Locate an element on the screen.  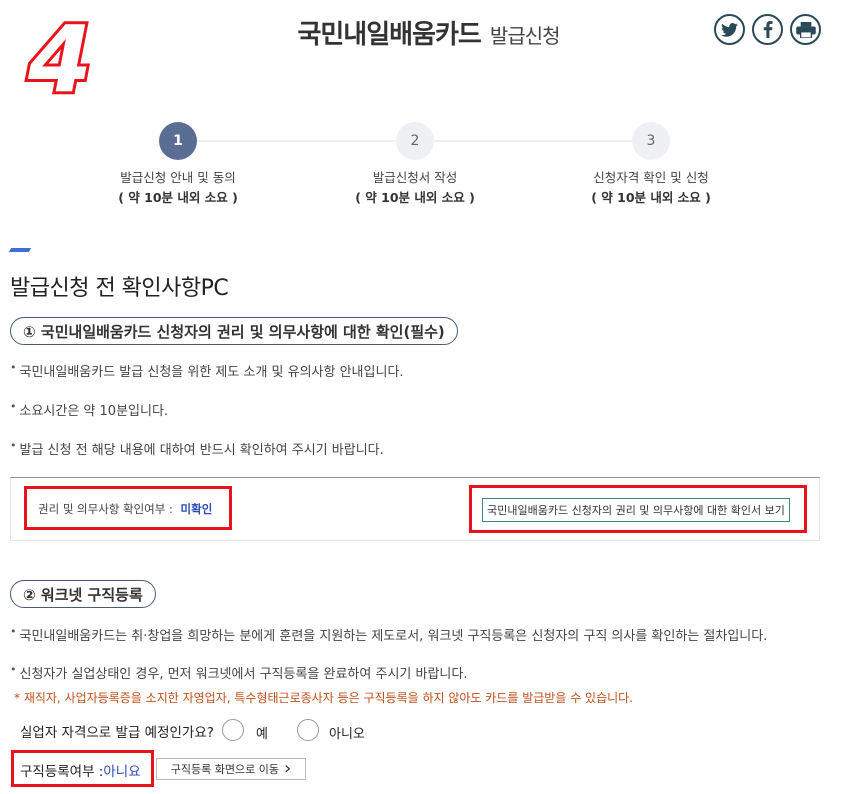
registration-status-label: 구직등록여부 : is located at coordinates (62, 772).